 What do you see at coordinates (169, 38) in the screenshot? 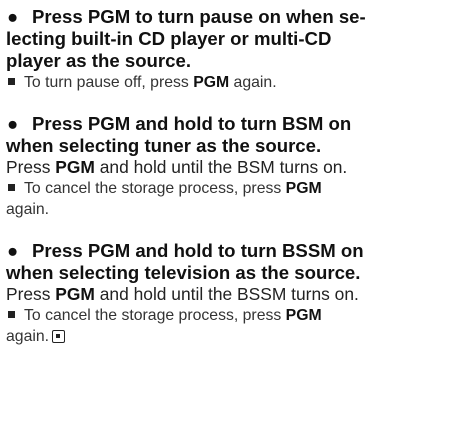
I see `heading-line: lecting built-in CD player or multi-CD` at bounding box center [169, 38].